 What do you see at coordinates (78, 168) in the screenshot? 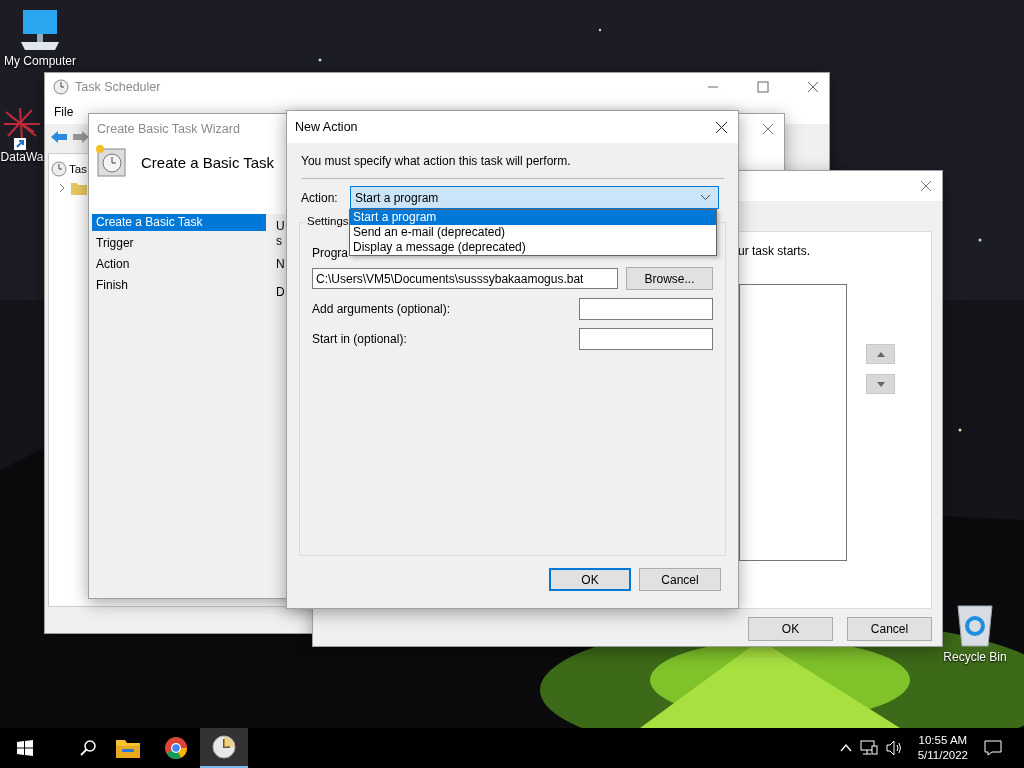
I see `tree-item: Tas` at bounding box center [78, 168].